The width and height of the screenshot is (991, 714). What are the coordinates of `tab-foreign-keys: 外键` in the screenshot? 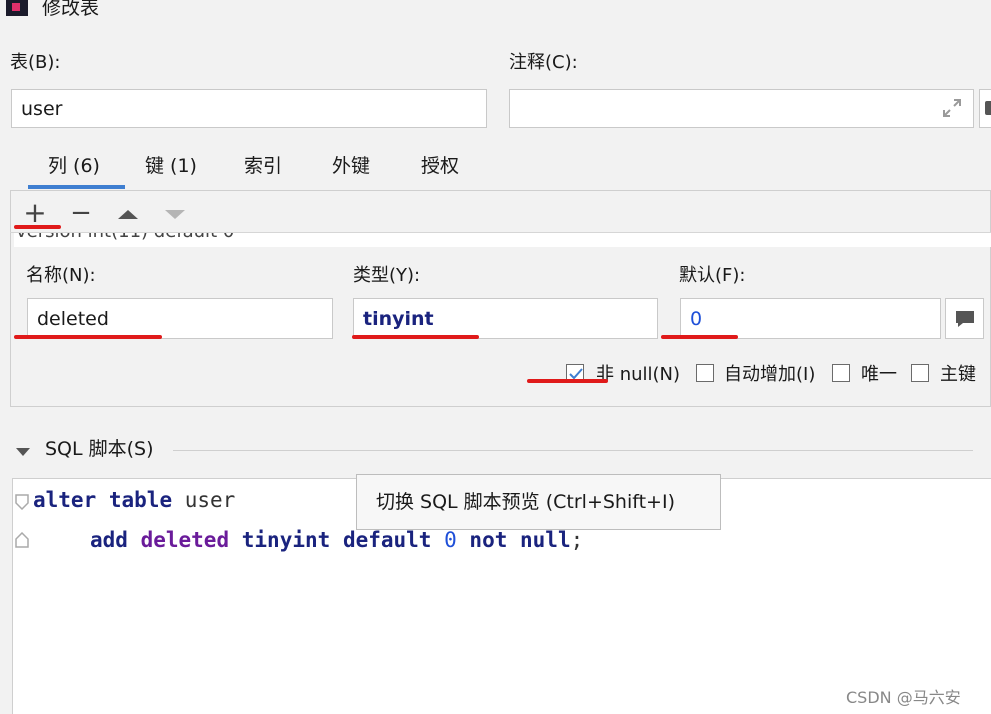 It's located at (351, 166).